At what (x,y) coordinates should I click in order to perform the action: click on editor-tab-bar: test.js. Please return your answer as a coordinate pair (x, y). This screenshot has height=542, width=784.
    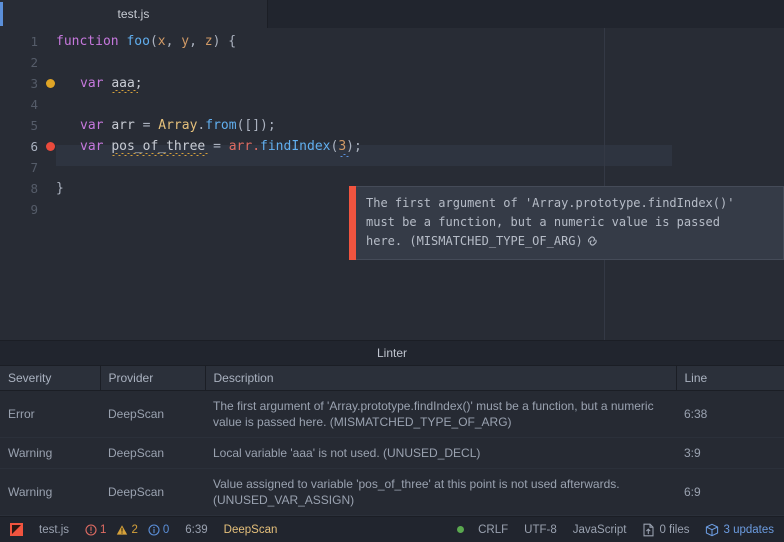
    Looking at the image, I should click on (392, 14).